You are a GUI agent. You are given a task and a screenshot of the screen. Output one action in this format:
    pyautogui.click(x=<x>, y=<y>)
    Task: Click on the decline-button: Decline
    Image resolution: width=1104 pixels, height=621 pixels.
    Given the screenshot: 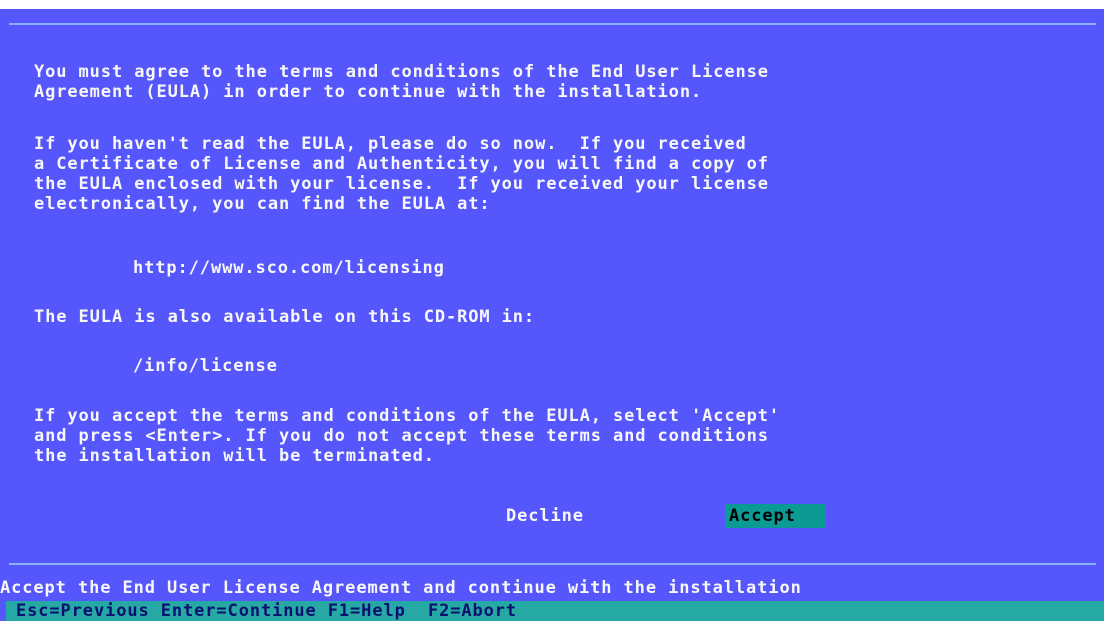 What is the action you would take?
    pyautogui.click(x=556, y=516)
    